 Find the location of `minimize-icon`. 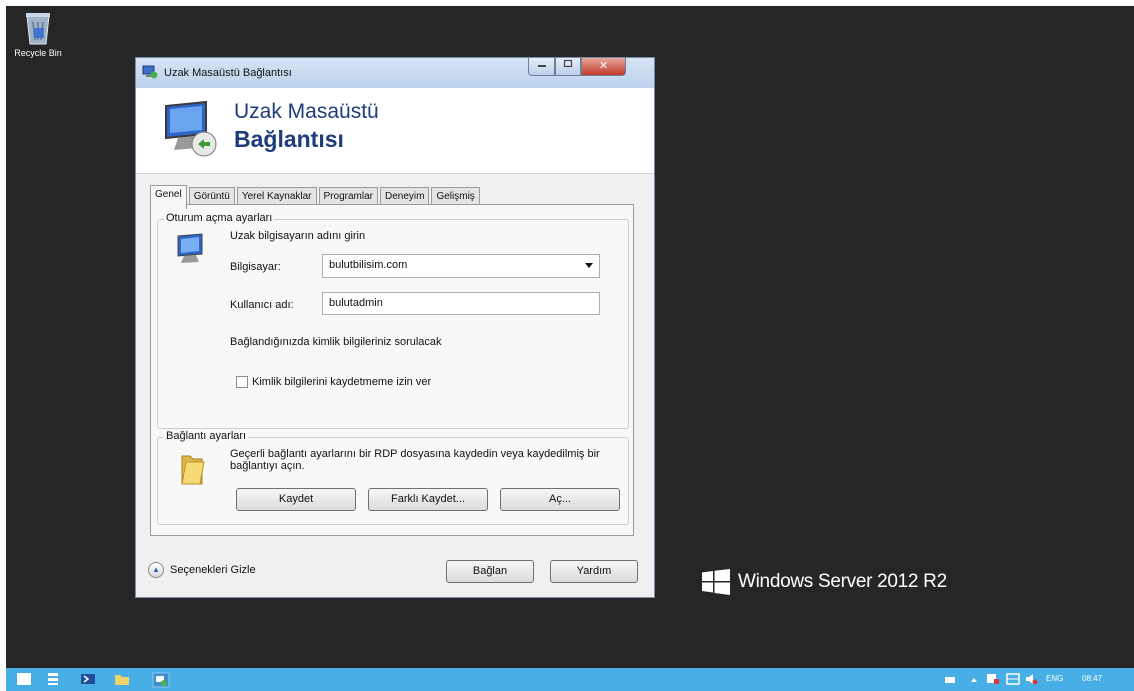

minimize-icon is located at coordinates (541, 66).